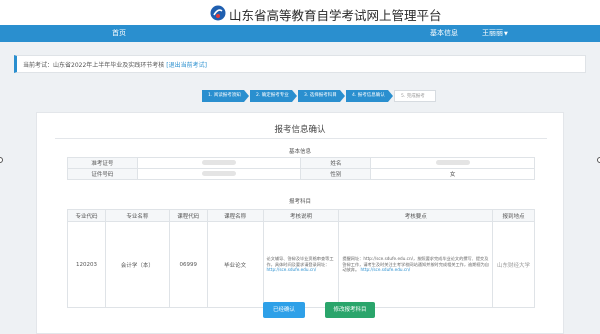  Describe the element at coordinates (223, 96) in the screenshot. I see `step-1: 1. 阅读报考须知` at that location.